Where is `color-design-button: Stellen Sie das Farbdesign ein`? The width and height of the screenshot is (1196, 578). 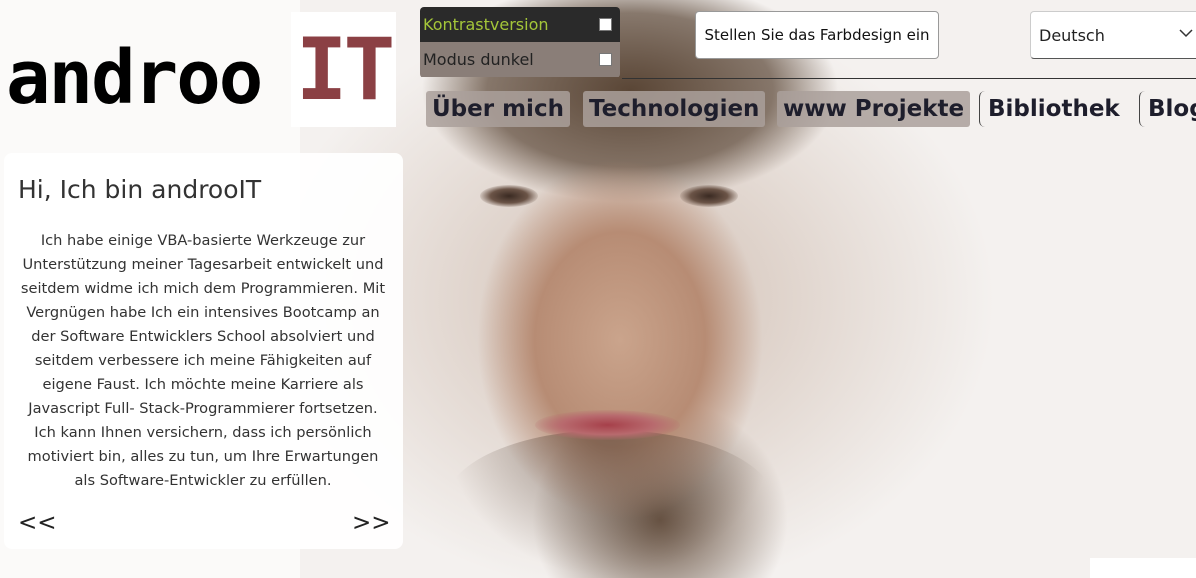
color-design-button: Stellen Sie das Farbdesign ein is located at coordinates (817, 35).